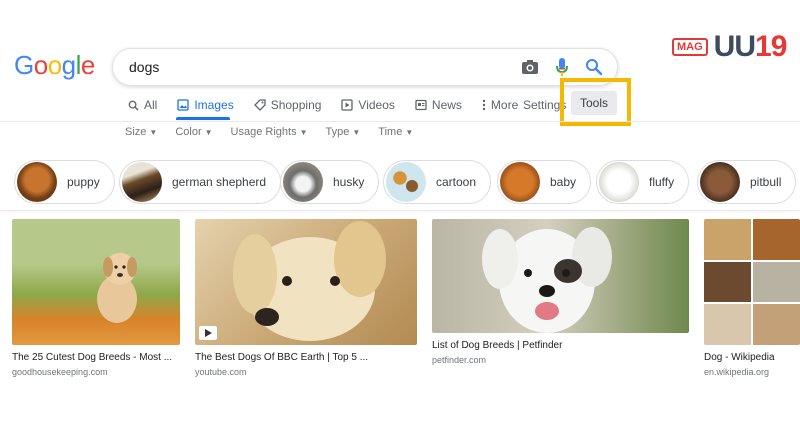  I want to click on tab-more: More, so click(500, 105).